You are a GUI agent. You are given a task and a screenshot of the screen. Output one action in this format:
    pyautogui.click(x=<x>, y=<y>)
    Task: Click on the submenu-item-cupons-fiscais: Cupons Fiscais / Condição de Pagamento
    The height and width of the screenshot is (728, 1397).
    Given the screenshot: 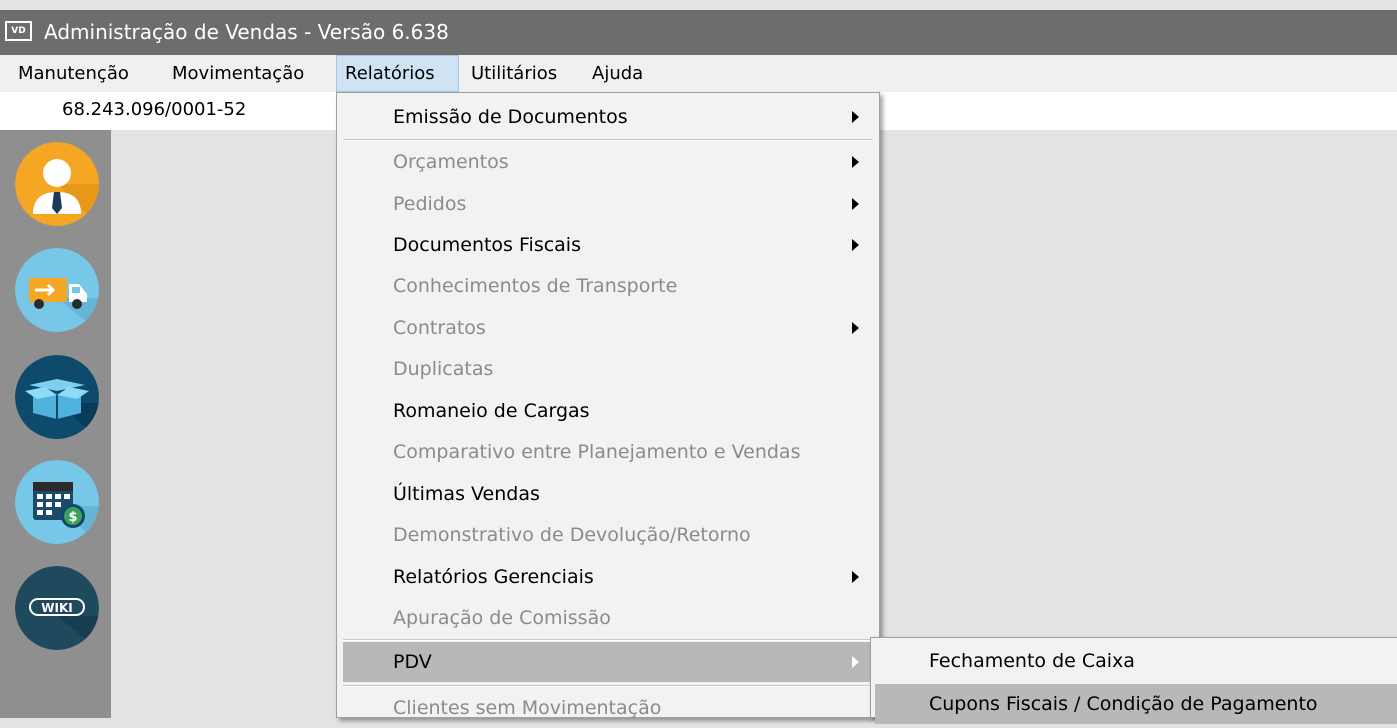 What is the action you would take?
    pyautogui.click(x=1136, y=704)
    